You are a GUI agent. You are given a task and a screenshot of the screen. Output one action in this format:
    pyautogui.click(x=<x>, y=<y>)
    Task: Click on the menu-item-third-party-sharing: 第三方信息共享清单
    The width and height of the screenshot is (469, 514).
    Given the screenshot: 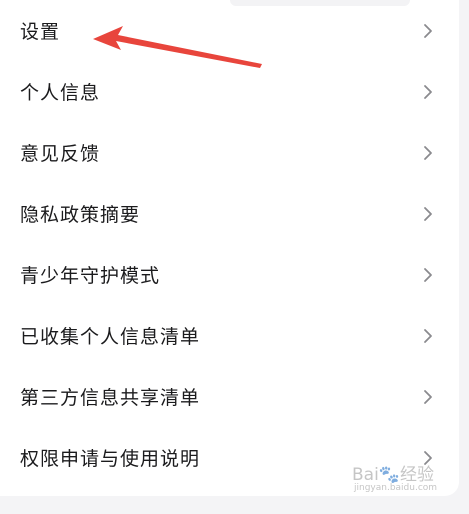 What is the action you would take?
    pyautogui.click(x=229, y=396)
    